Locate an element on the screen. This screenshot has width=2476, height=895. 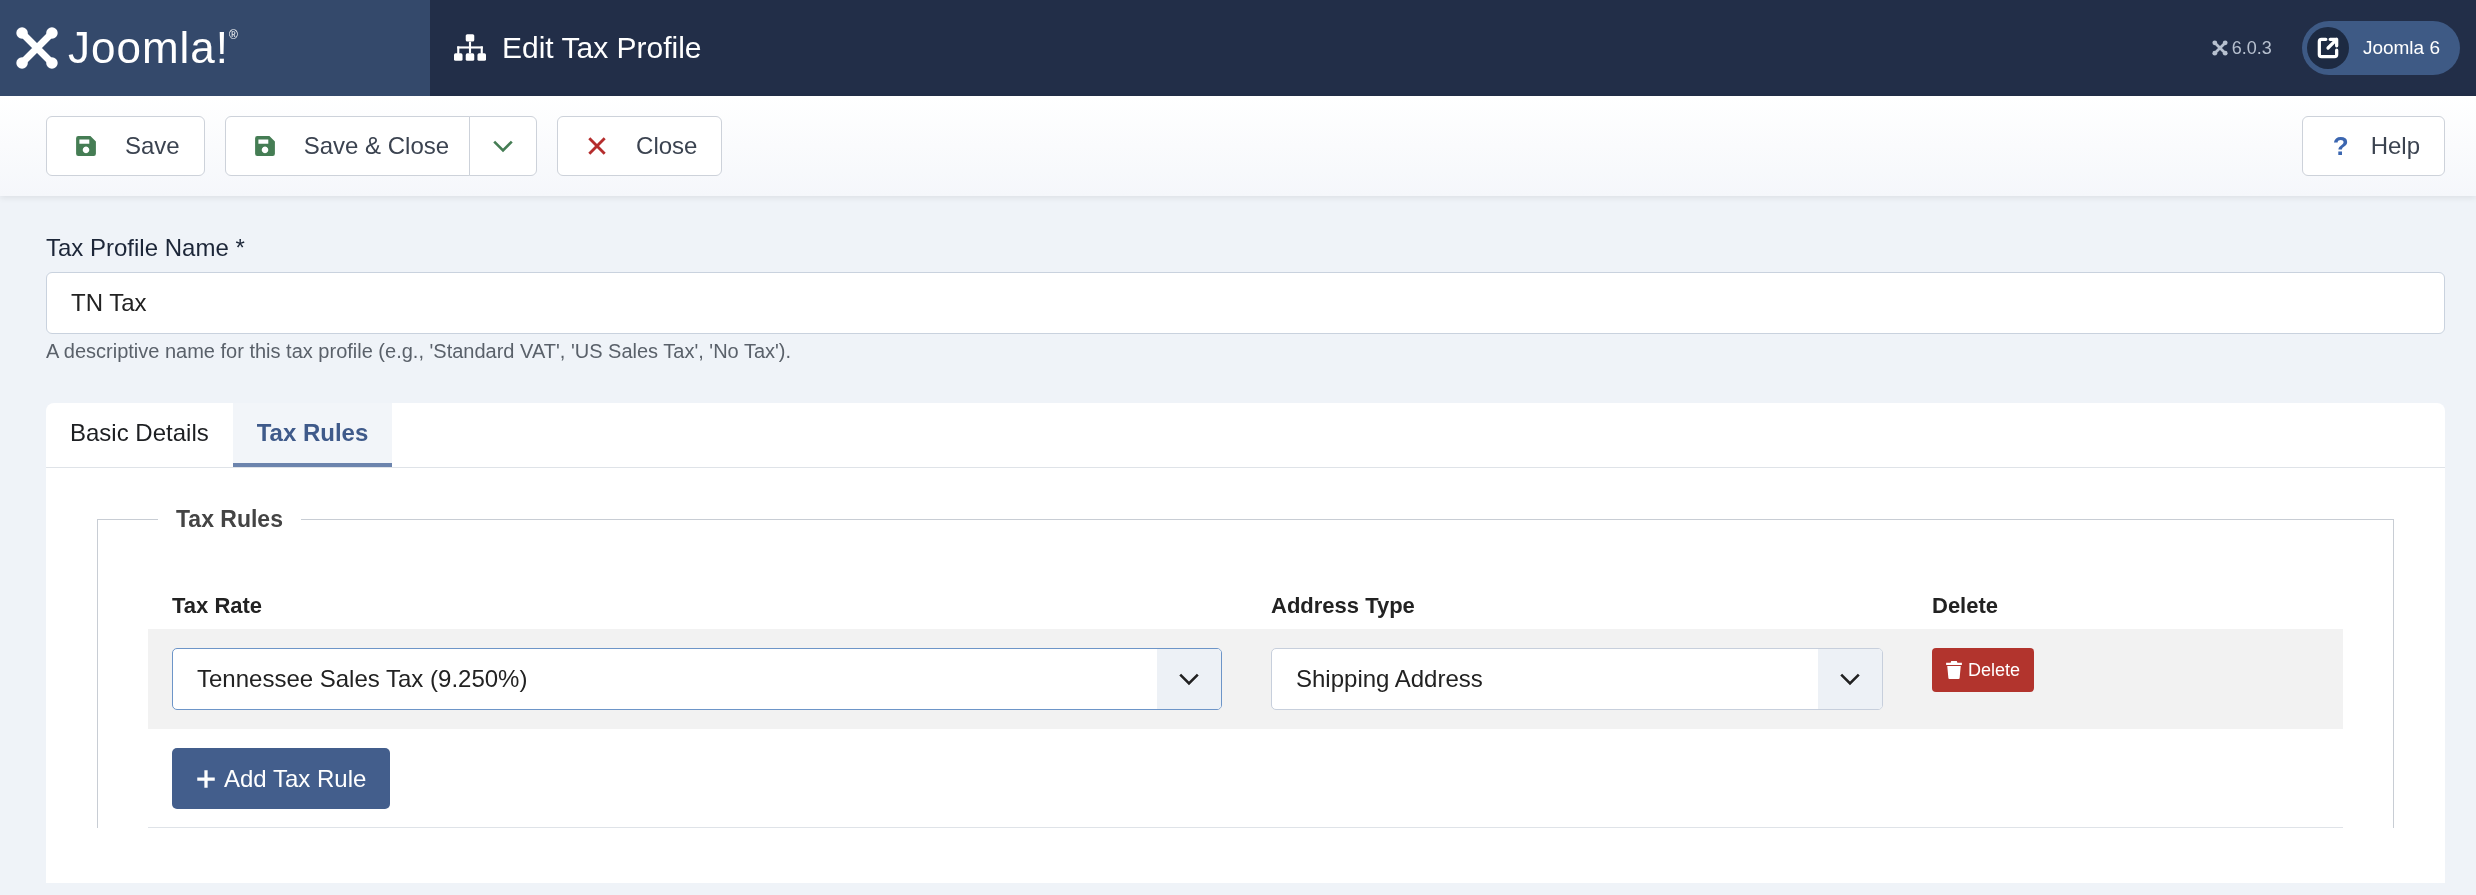
sitemap-icon is located at coordinates (470, 48).